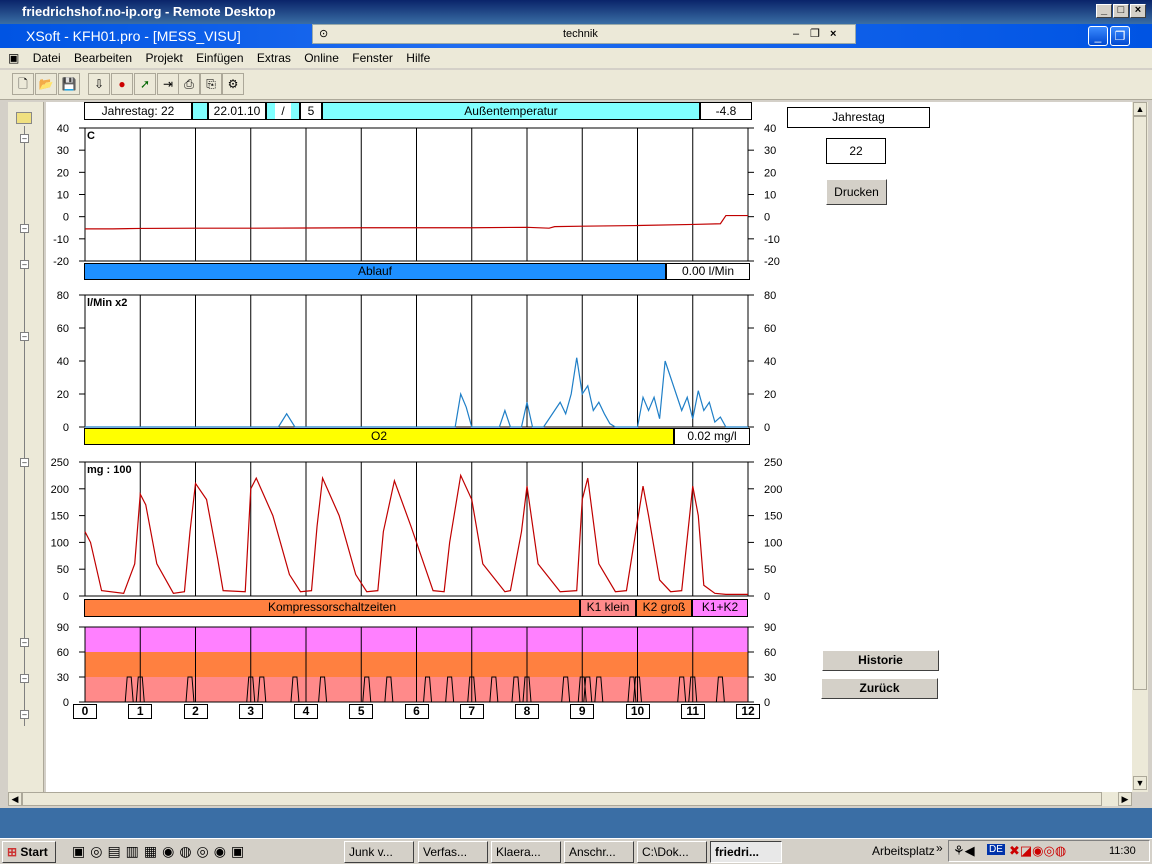  I want to click on x-tick-label: 9, so click(582, 711).